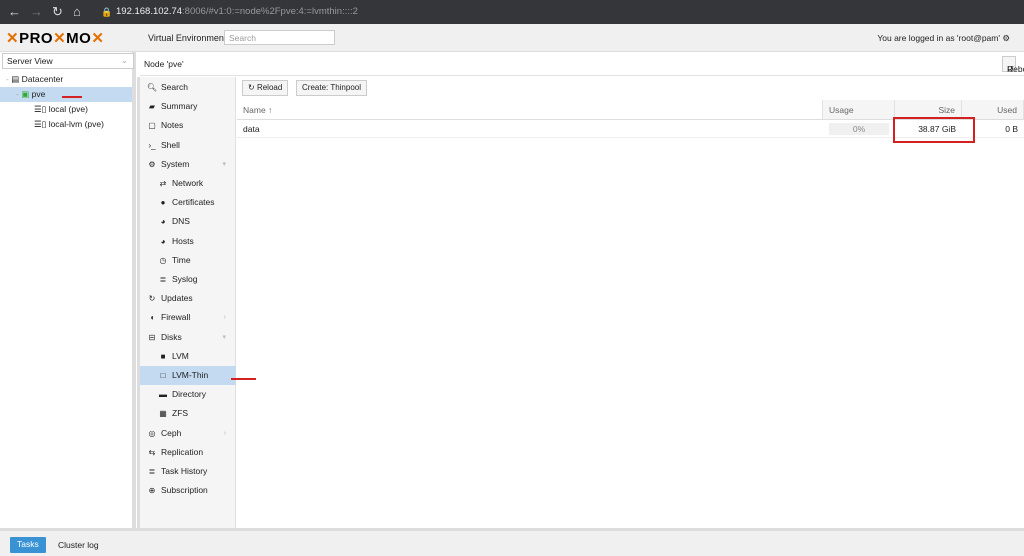  Describe the element at coordinates (188, 125) in the screenshot. I see `menu-item-notes: ▢ Notes` at that location.